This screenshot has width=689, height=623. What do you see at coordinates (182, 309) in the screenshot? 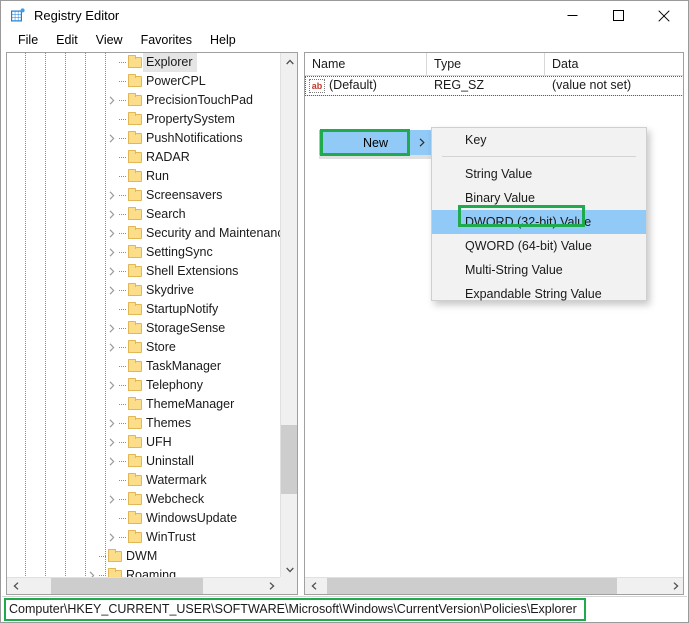
I see `tree-node-label: StartupNotify` at bounding box center [182, 309].